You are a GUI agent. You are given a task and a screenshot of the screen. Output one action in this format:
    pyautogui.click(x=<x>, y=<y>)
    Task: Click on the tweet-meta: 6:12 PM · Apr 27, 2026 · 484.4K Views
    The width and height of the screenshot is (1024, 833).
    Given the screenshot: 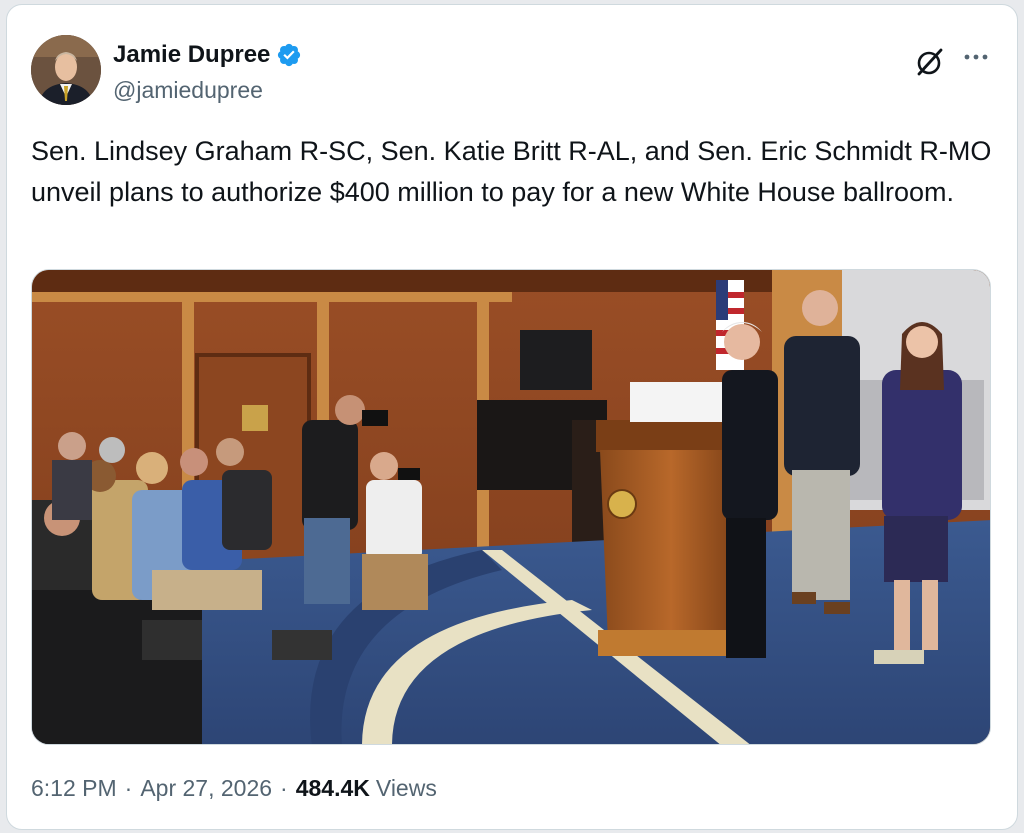 What is the action you would take?
    pyautogui.click(x=234, y=788)
    